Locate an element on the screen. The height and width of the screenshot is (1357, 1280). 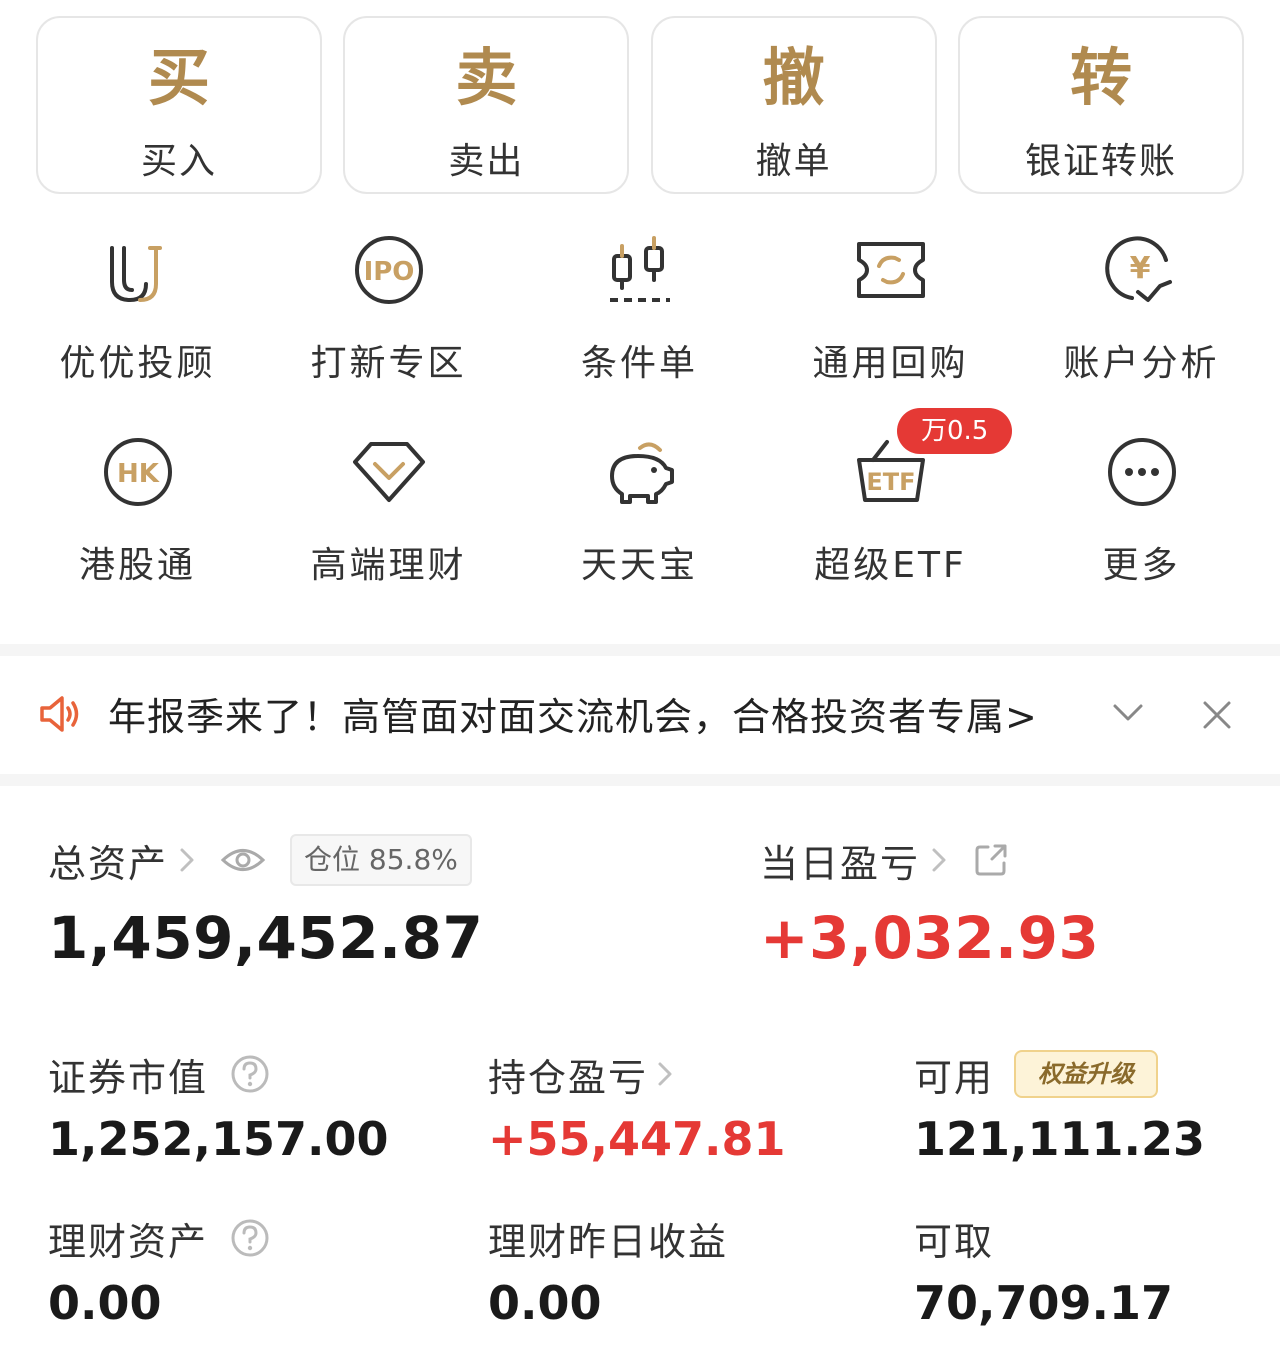
cancel-order-label: 撤单 is located at coordinates (793, 161).